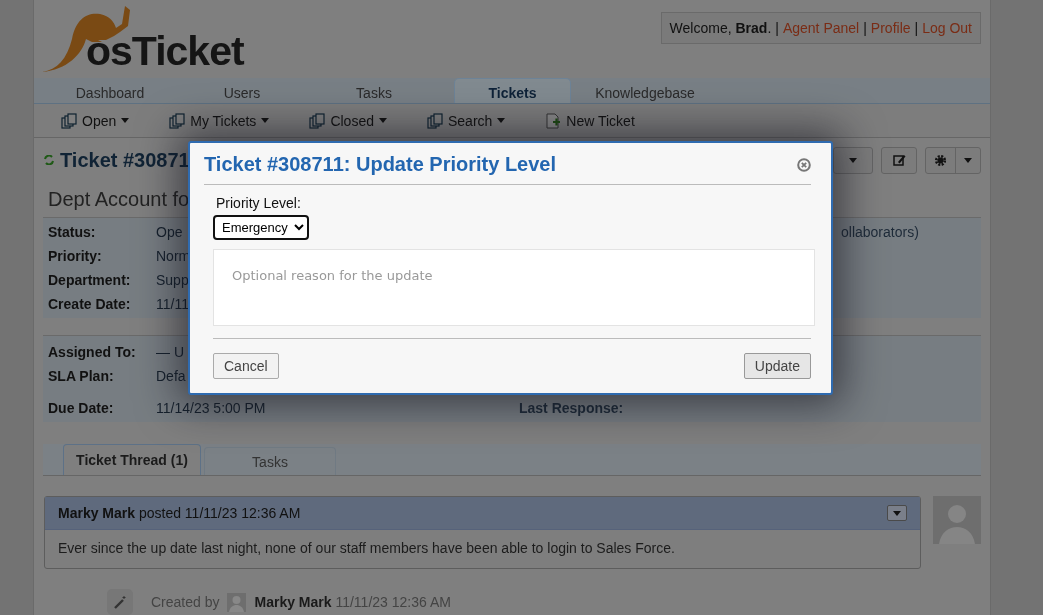 Image resolution: width=1043 pixels, height=615 pixels. Describe the element at coordinates (99, 120) in the screenshot. I see `subnav-link: Open` at that location.